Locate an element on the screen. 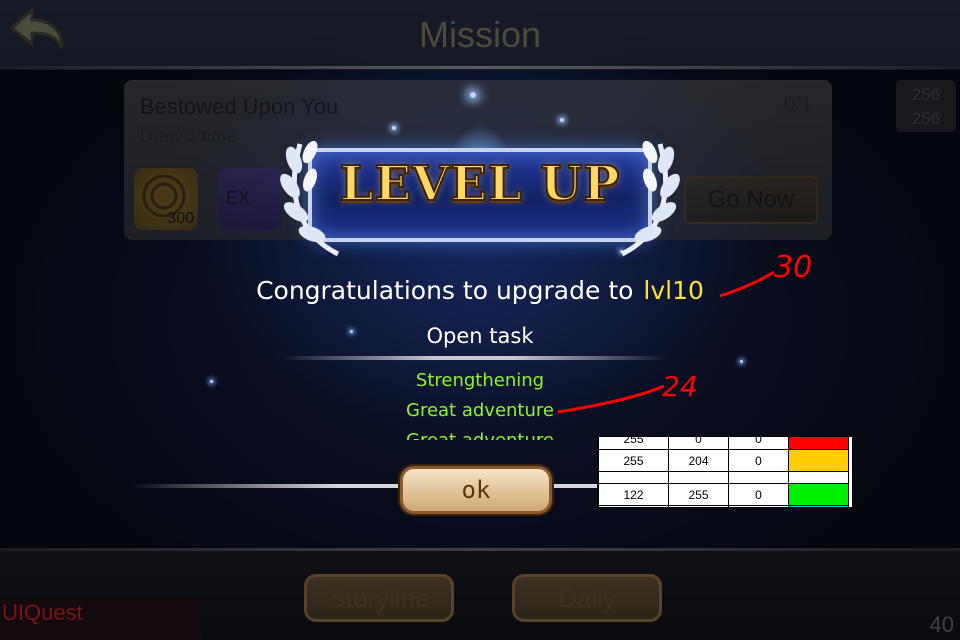  table-row: 0 204 255 is located at coordinates (723, 506).